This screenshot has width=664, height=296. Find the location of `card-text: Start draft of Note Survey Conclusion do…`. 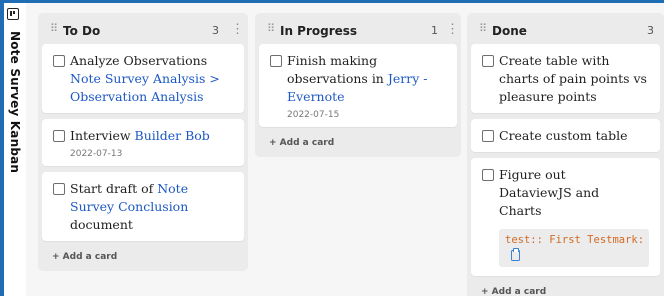

card-text: Start draft of Note Survey Conclusion do… is located at coordinates (152, 207).